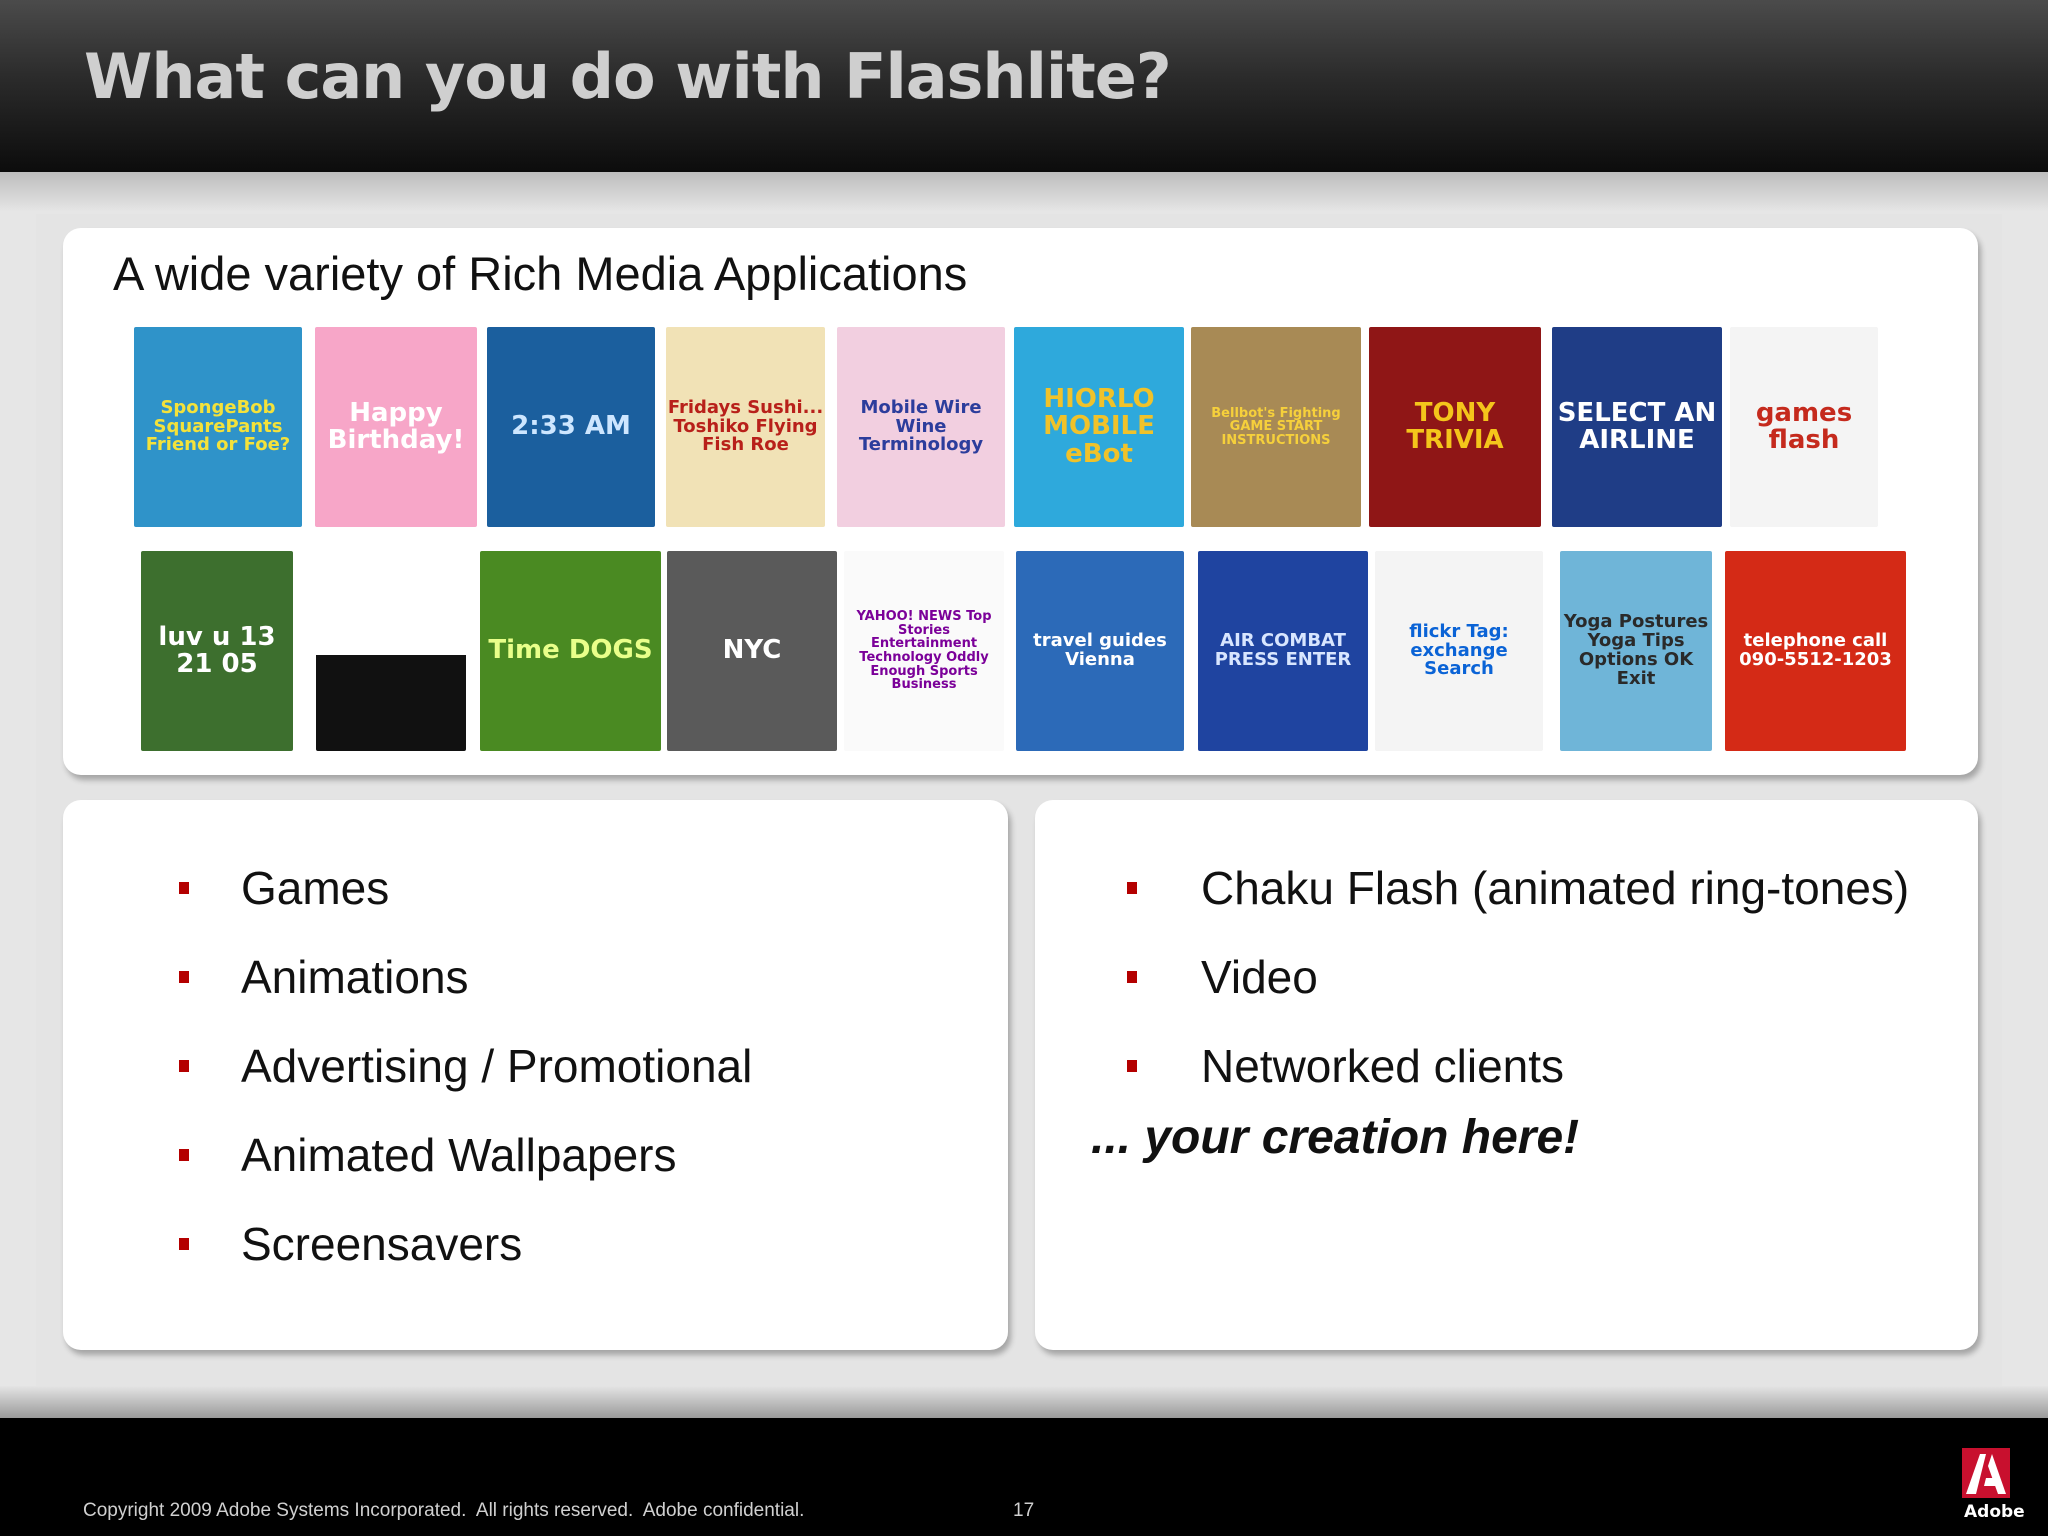 The height and width of the screenshot is (1536, 2048). Describe the element at coordinates (1815, 651) in the screenshot. I see `app-thumbnail: telephone call 090-5512-1203` at that location.